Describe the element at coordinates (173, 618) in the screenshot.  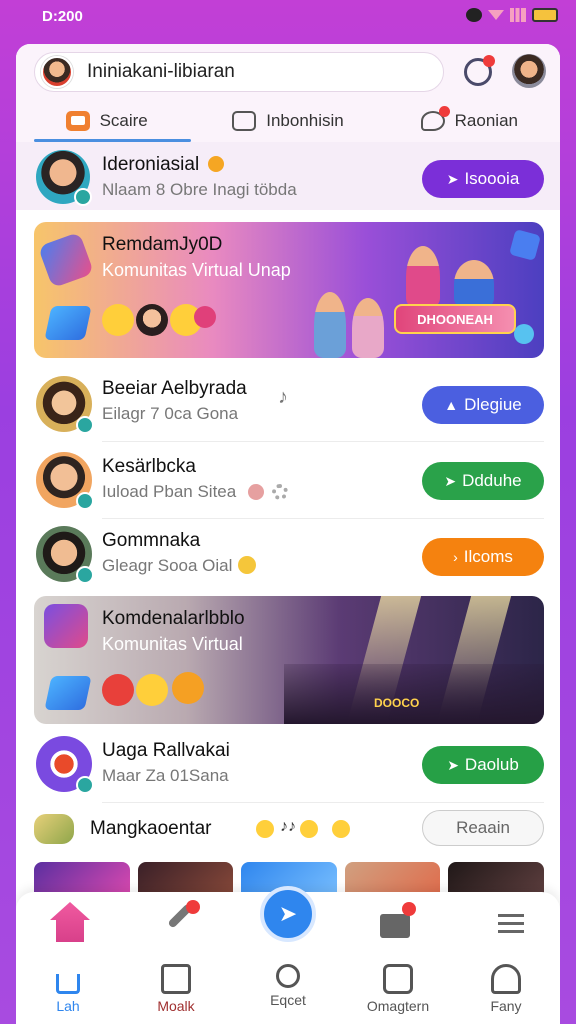
I see `banner-title: Komdenalarlbblo` at that location.